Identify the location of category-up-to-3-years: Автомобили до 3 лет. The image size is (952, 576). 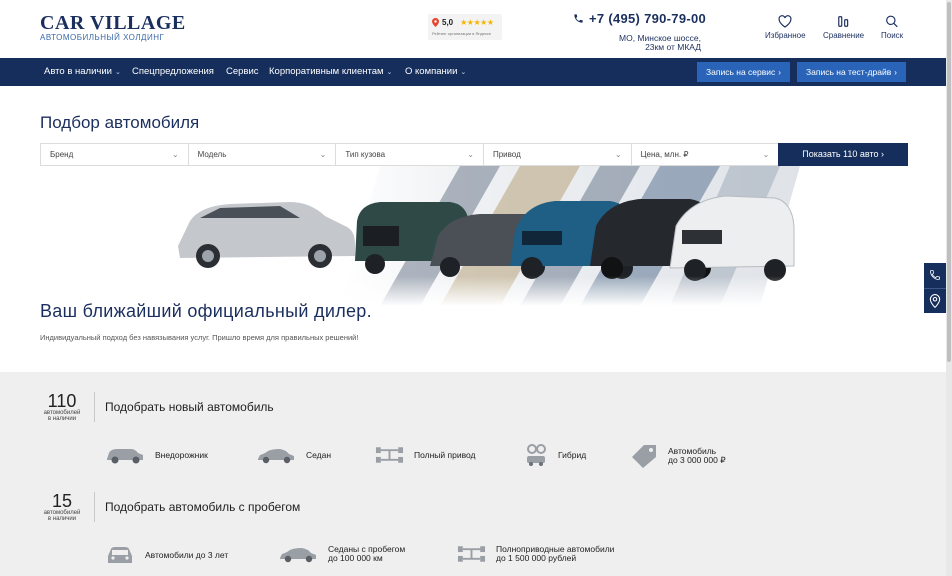
(166, 555).